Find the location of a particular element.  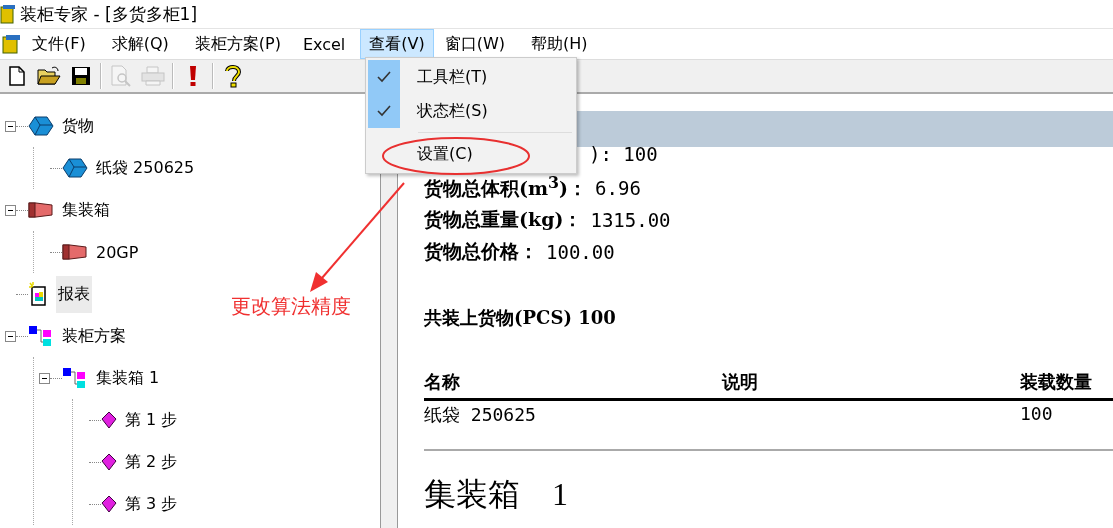

menu-item: 文件(F) is located at coordinates (59, 44).